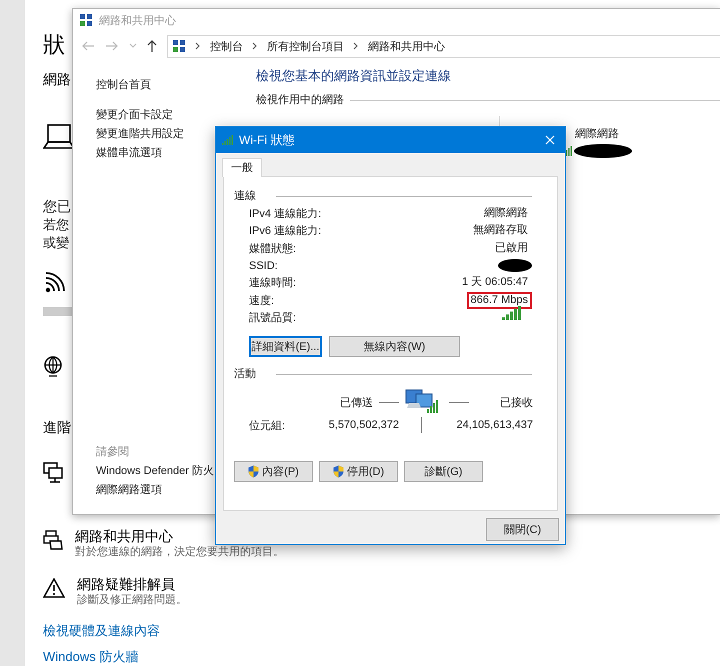 The width and height of the screenshot is (720, 666). What do you see at coordinates (56, 243) in the screenshot?
I see `status-text: 或變` at bounding box center [56, 243].